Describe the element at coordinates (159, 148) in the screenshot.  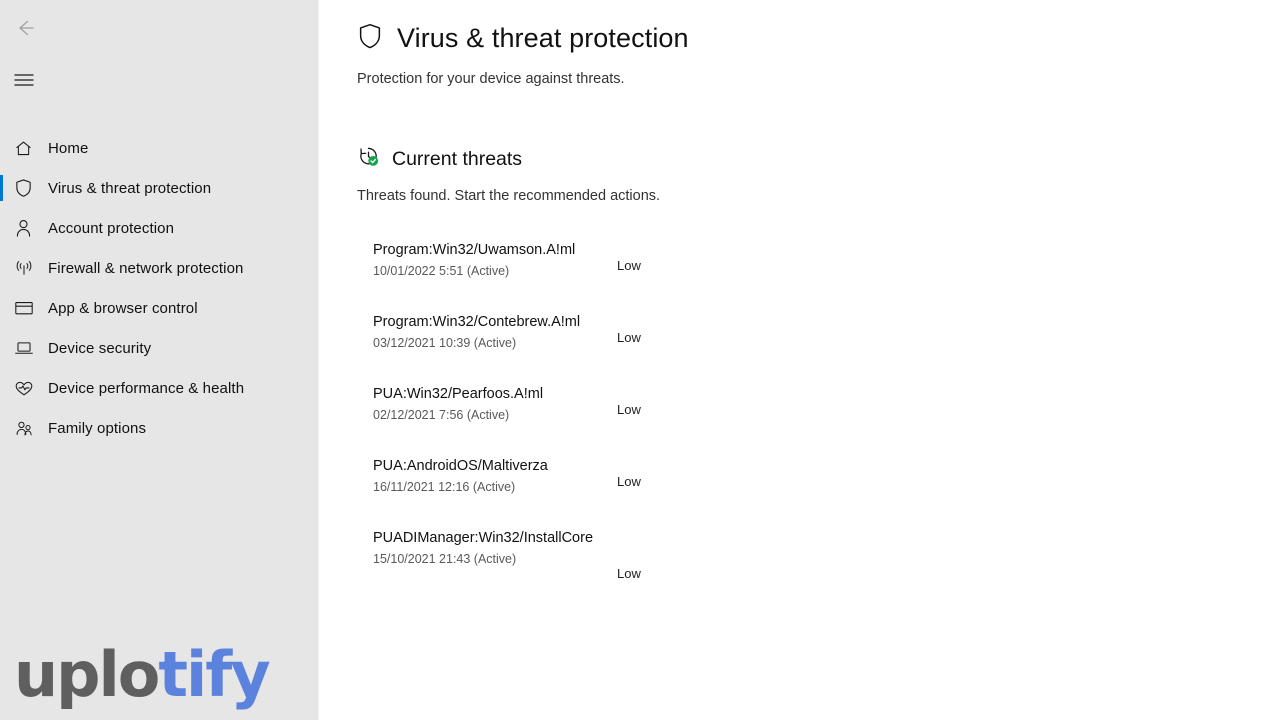
I see `sidebar-item-home: Home` at that location.